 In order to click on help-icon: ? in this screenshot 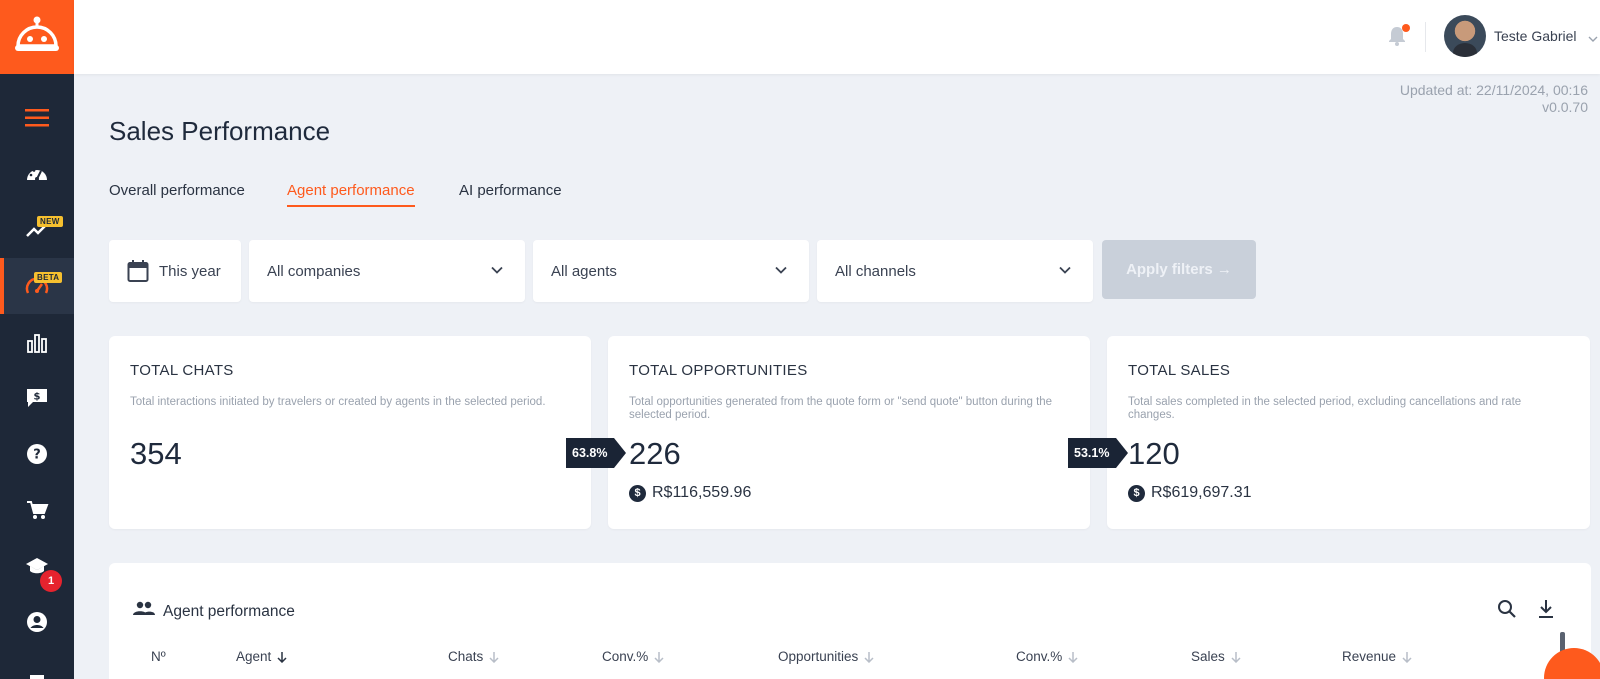, I will do `click(37, 454)`.